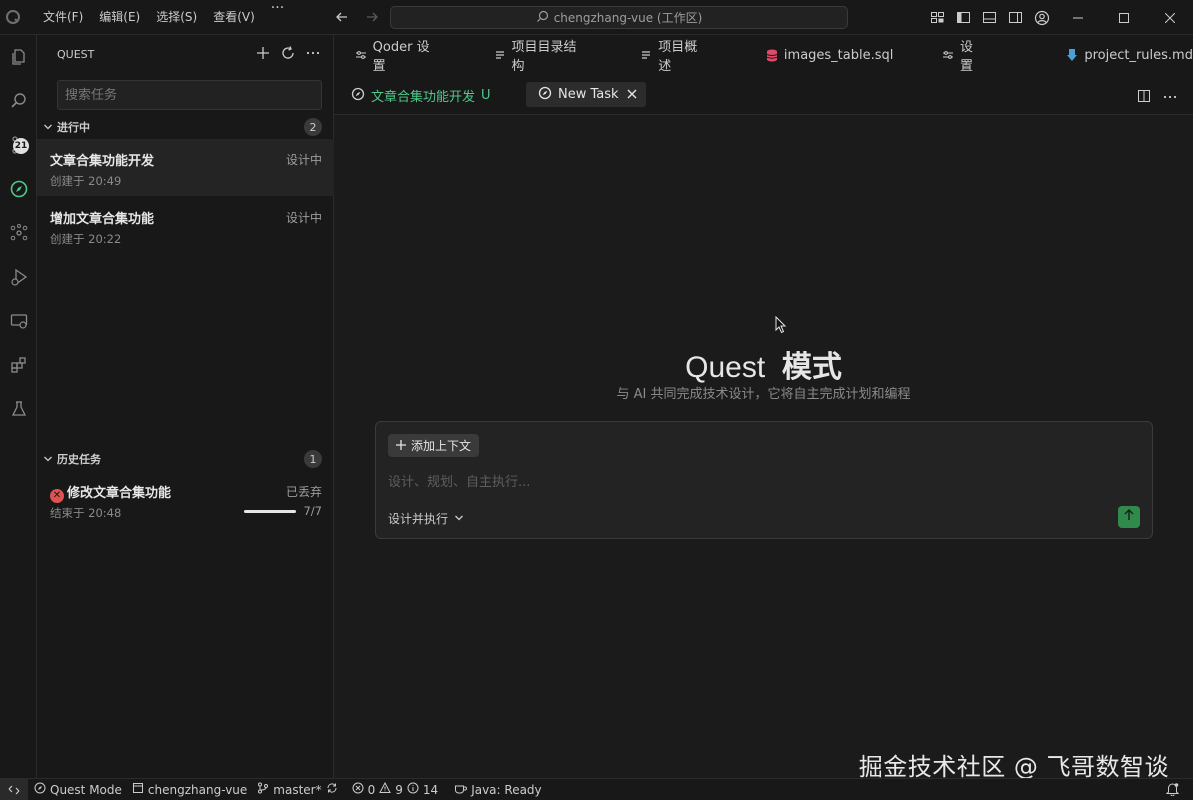 Image resolution: width=1193 pixels, height=800 pixels. What do you see at coordinates (619, 17) in the screenshot?
I see `command-center: chengzhang-vue (工作区)` at bounding box center [619, 17].